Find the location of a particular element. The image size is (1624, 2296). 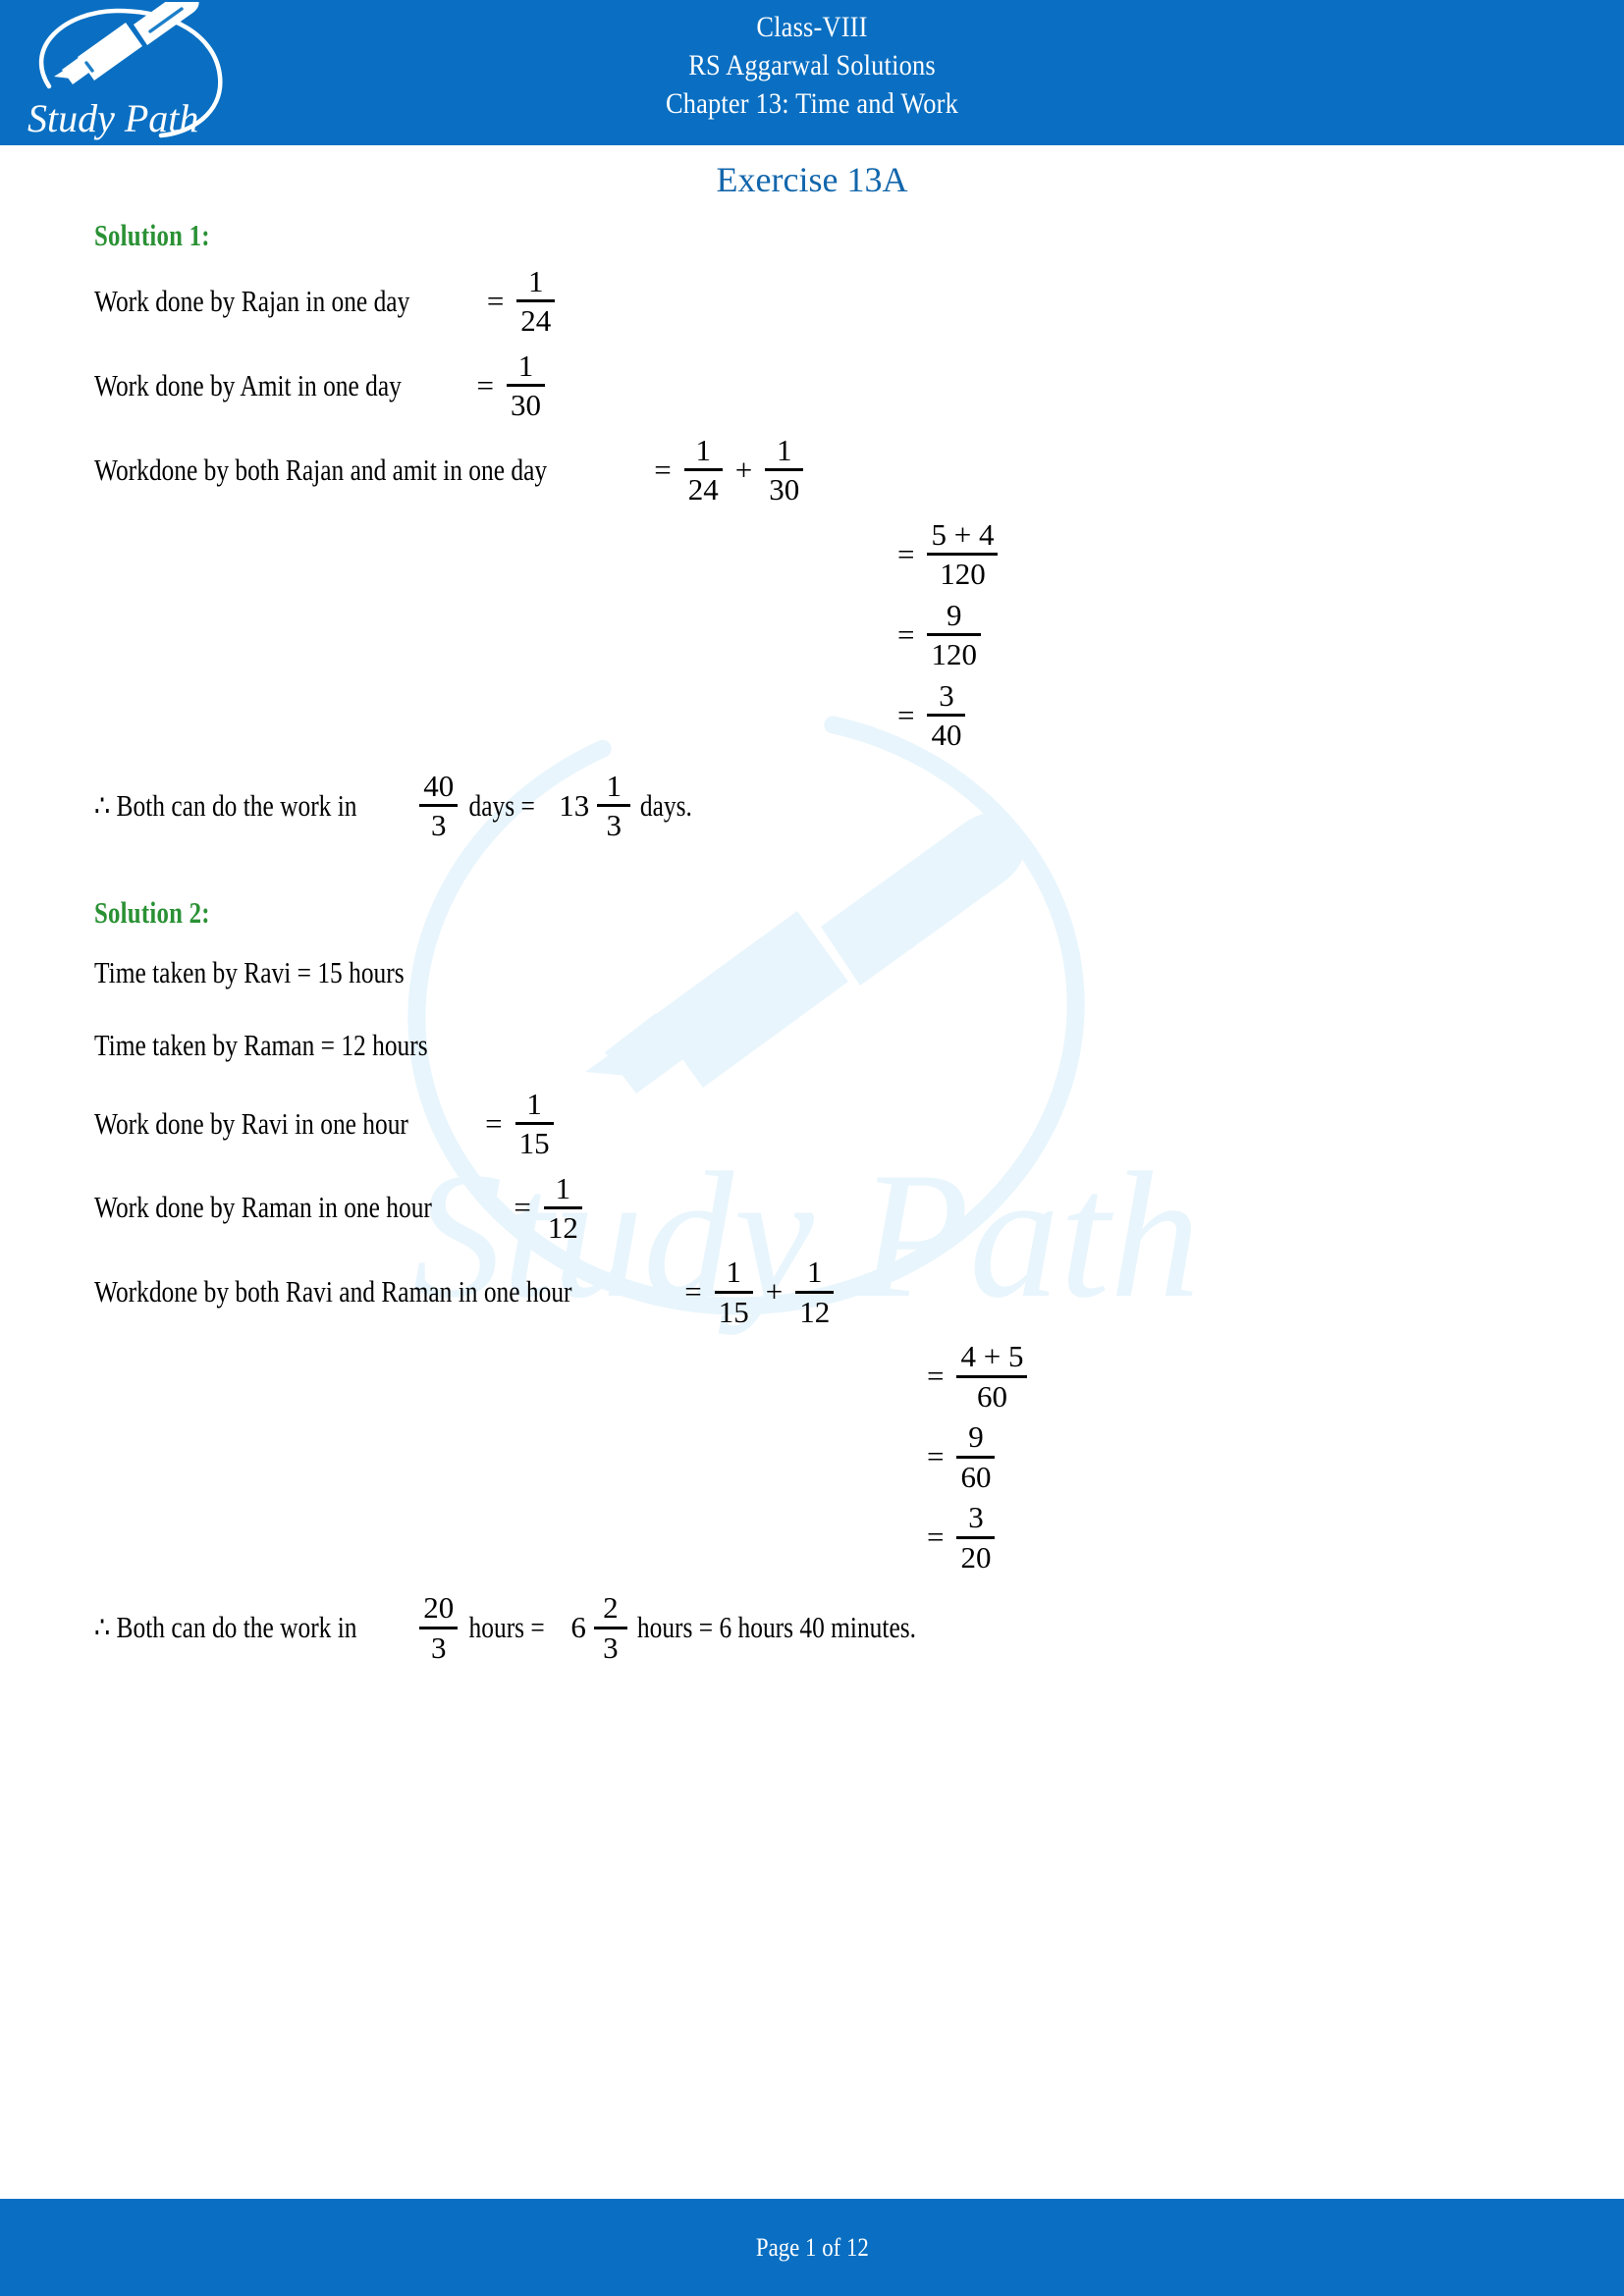

fraction: 1 3 is located at coordinates (614, 805).